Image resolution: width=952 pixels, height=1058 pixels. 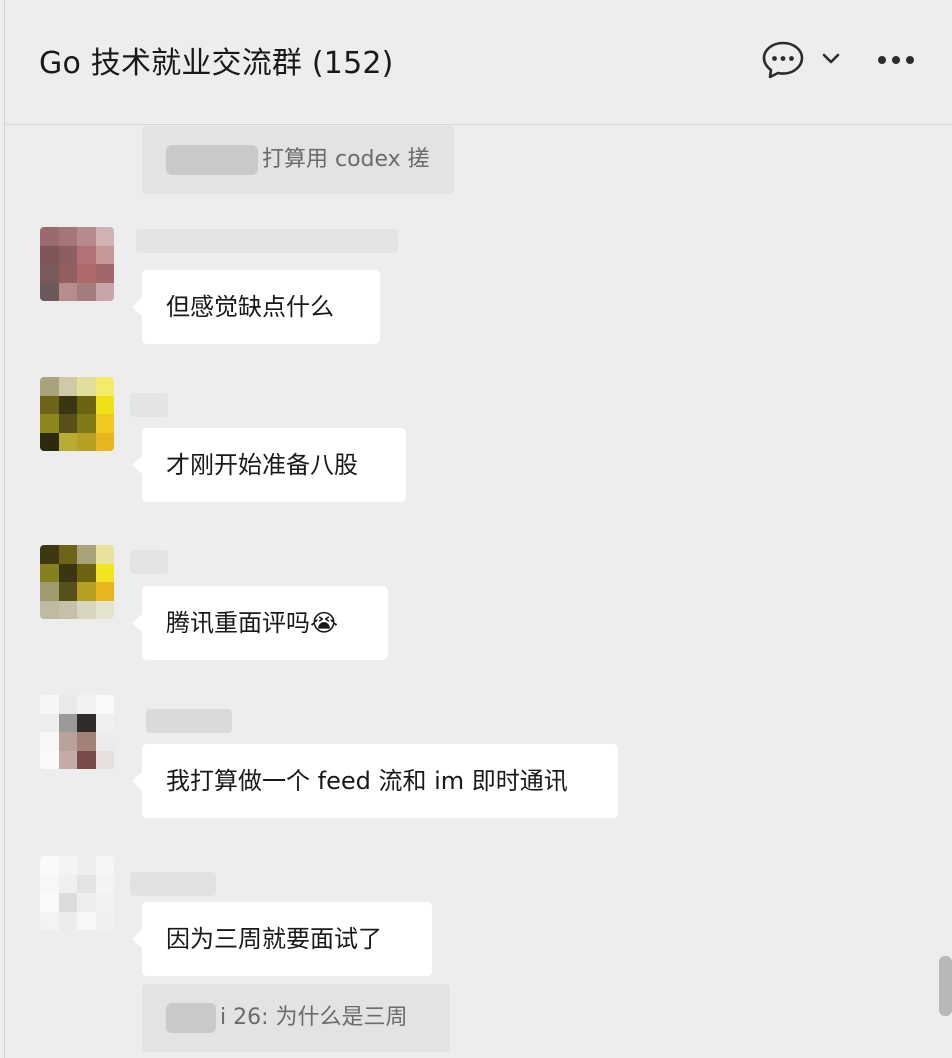 I want to click on message-text: 因为三周就要面试了, so click(x=274, y=939).